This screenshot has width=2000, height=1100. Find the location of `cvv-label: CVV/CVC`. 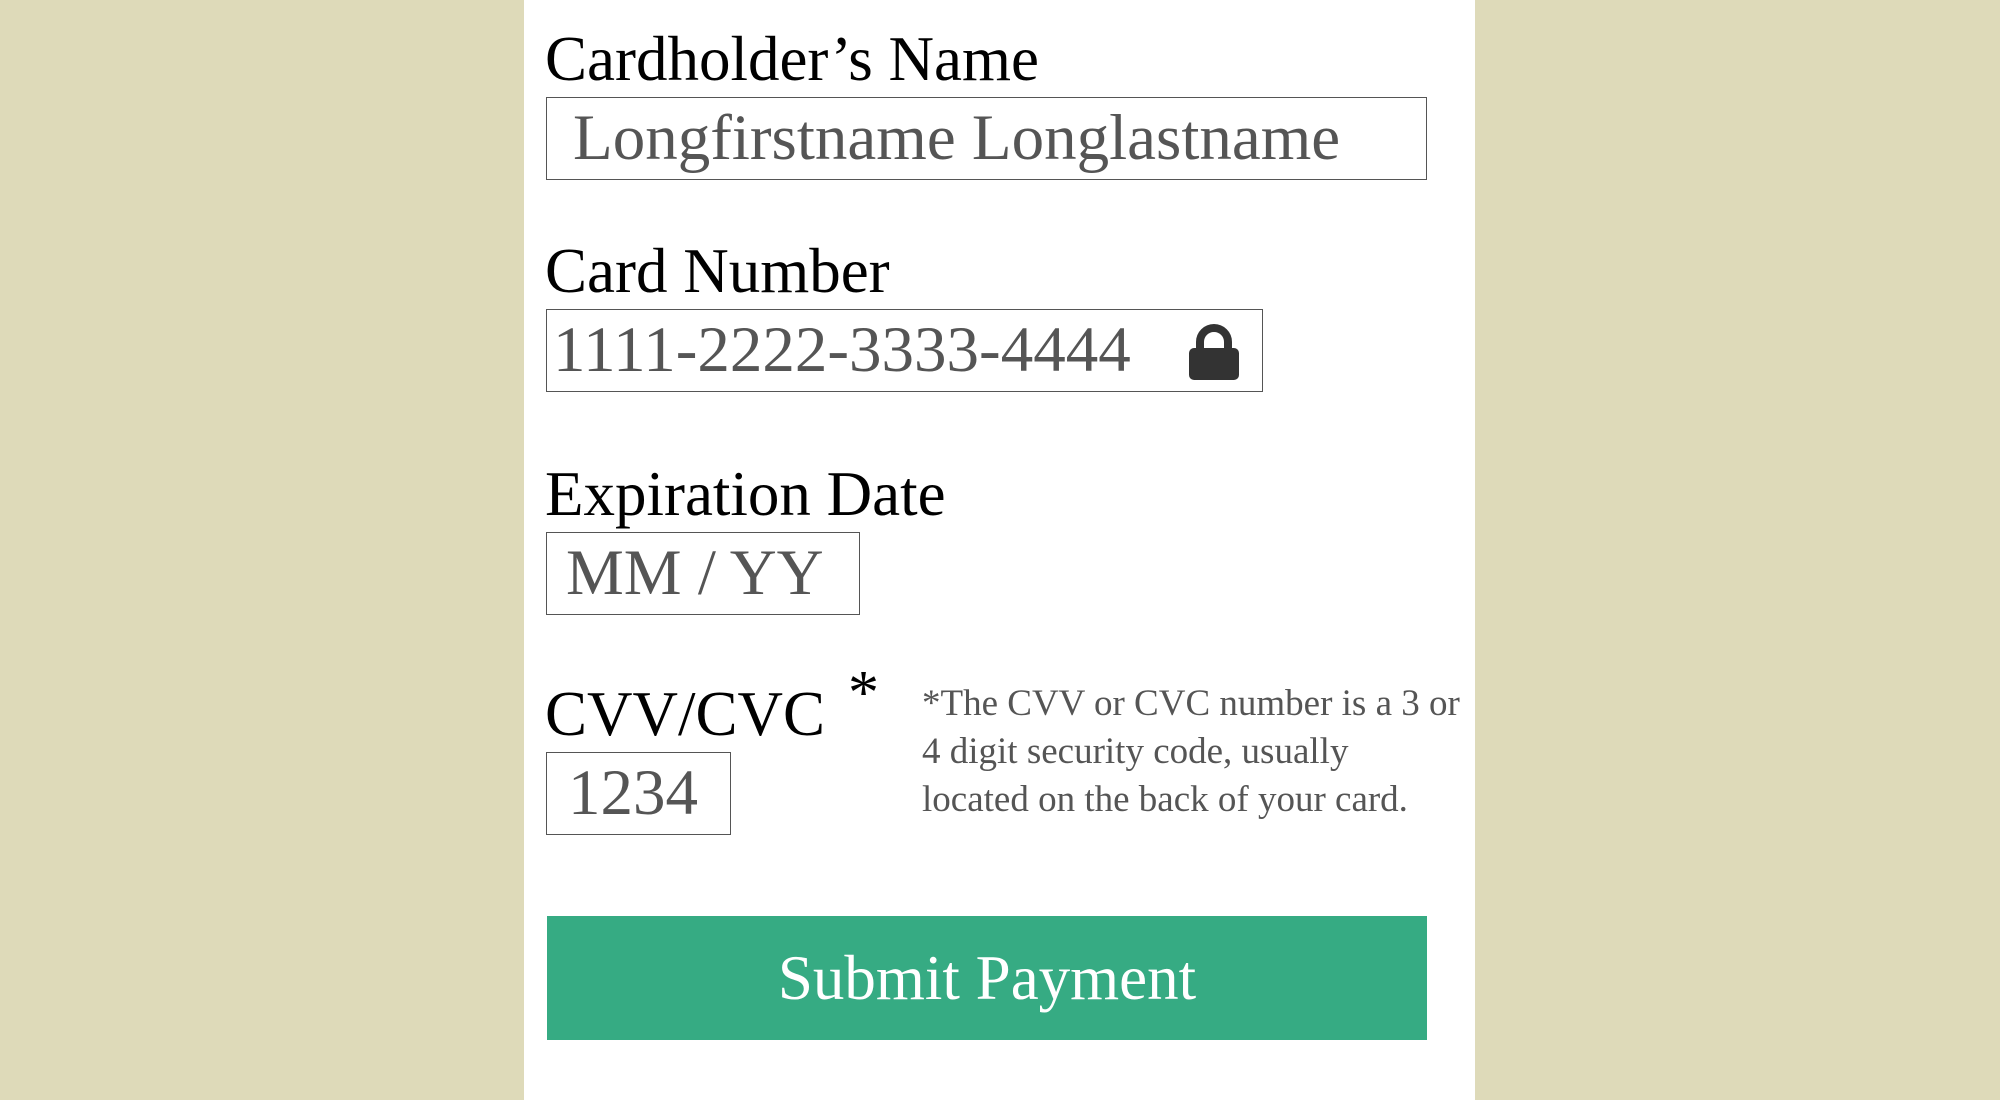

cvv-label: CVV/CVC is located at coordinates (685, 714).